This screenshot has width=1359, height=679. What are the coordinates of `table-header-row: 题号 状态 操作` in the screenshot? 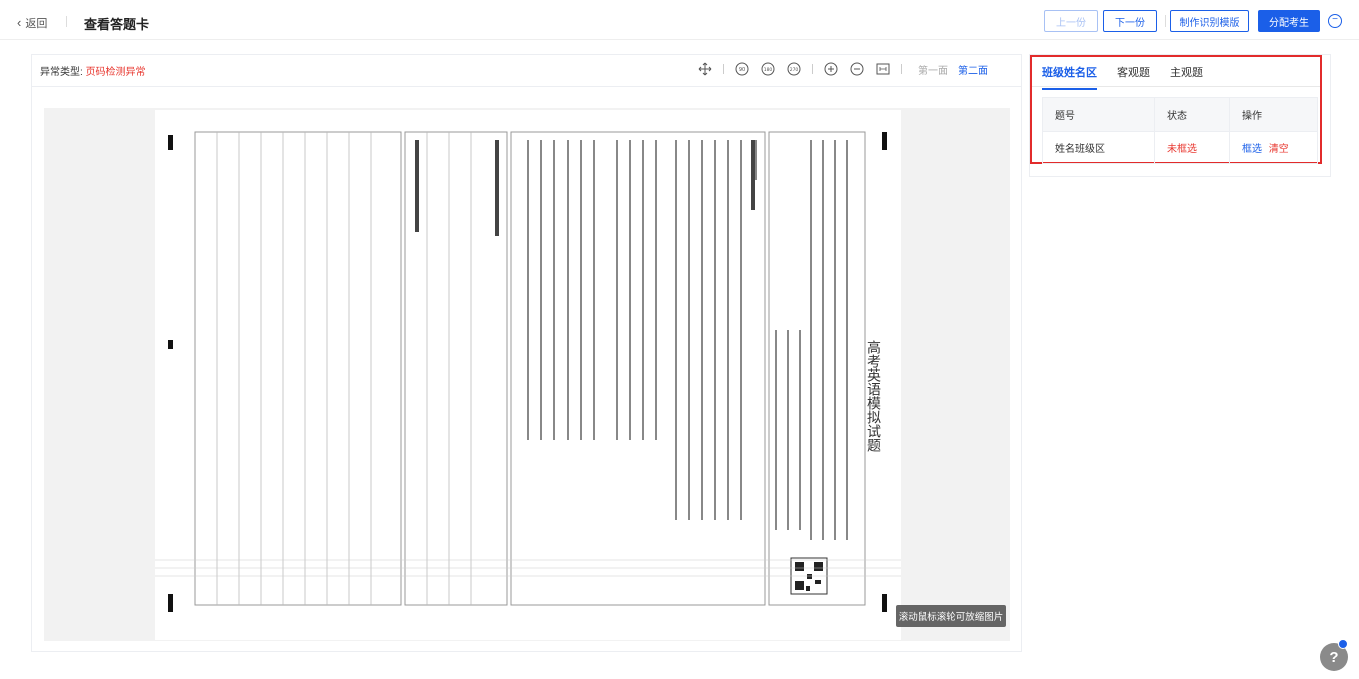 It's located at (1180, 114).